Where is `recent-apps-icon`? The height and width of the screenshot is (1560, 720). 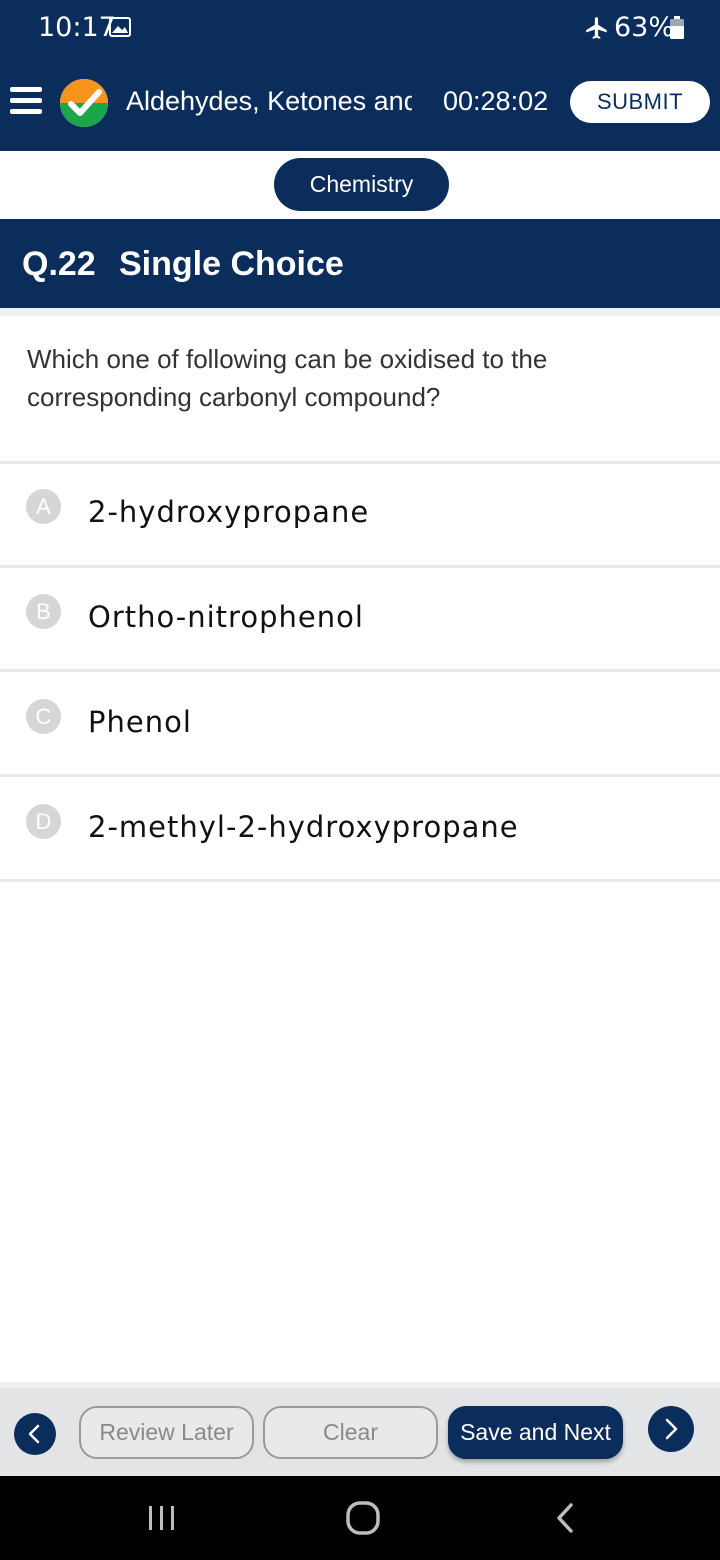
recent-apps-icon is located at coordinates (162, 1518).